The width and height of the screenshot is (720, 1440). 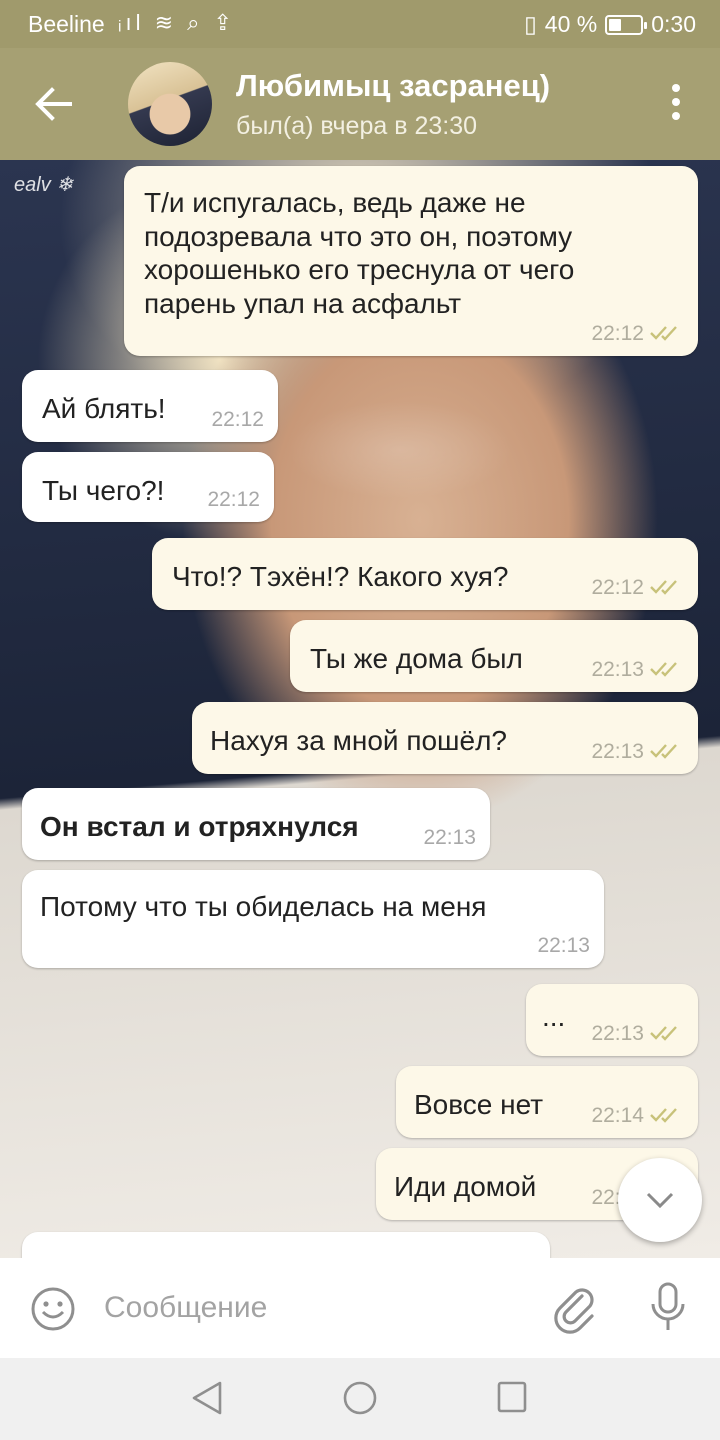 I want to click on nav-home-icon, so click(x=360, y=1398).